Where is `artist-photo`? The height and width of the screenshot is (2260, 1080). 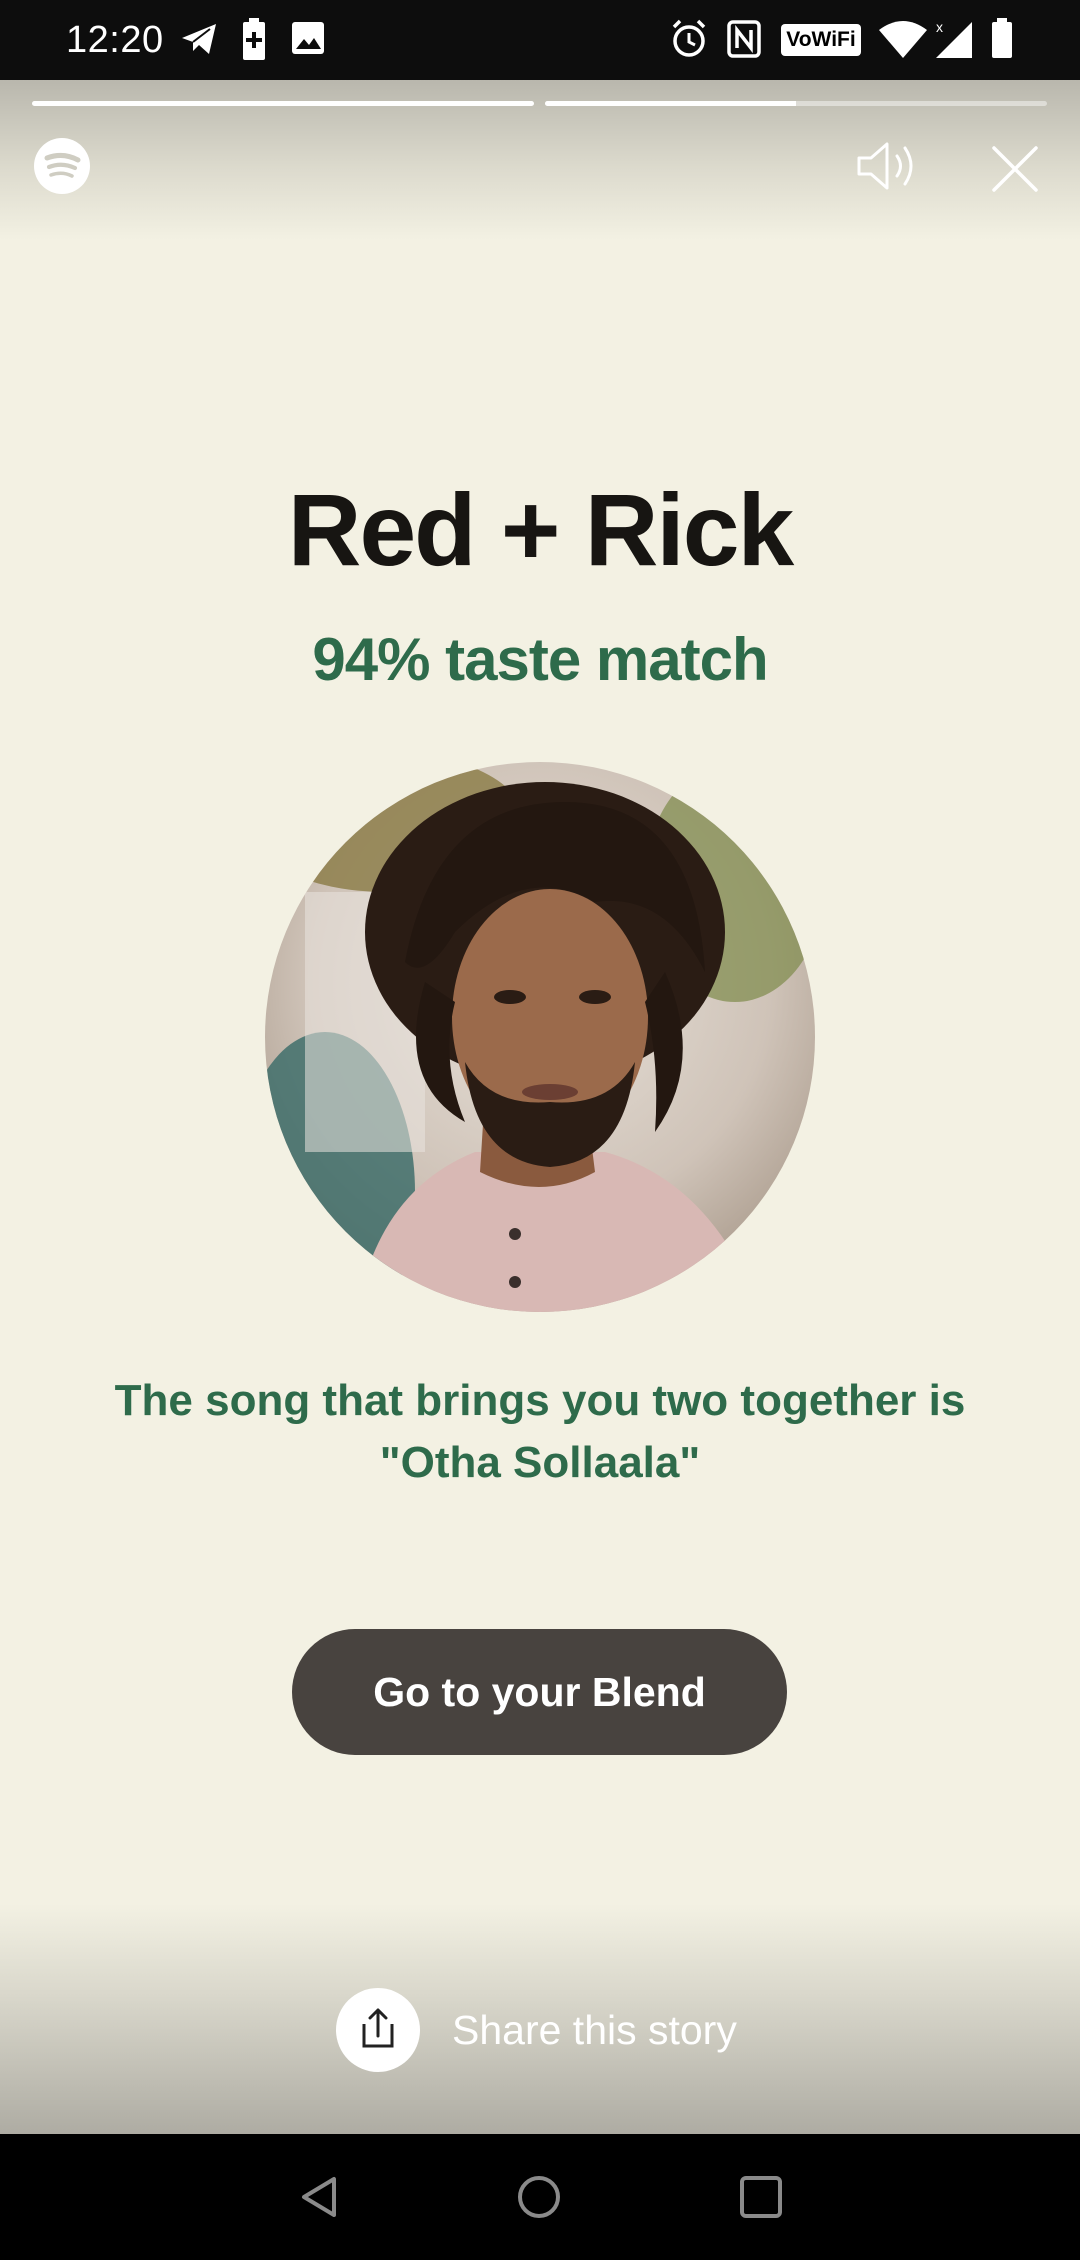 artist-photo is located at coordinates (540, 1037).